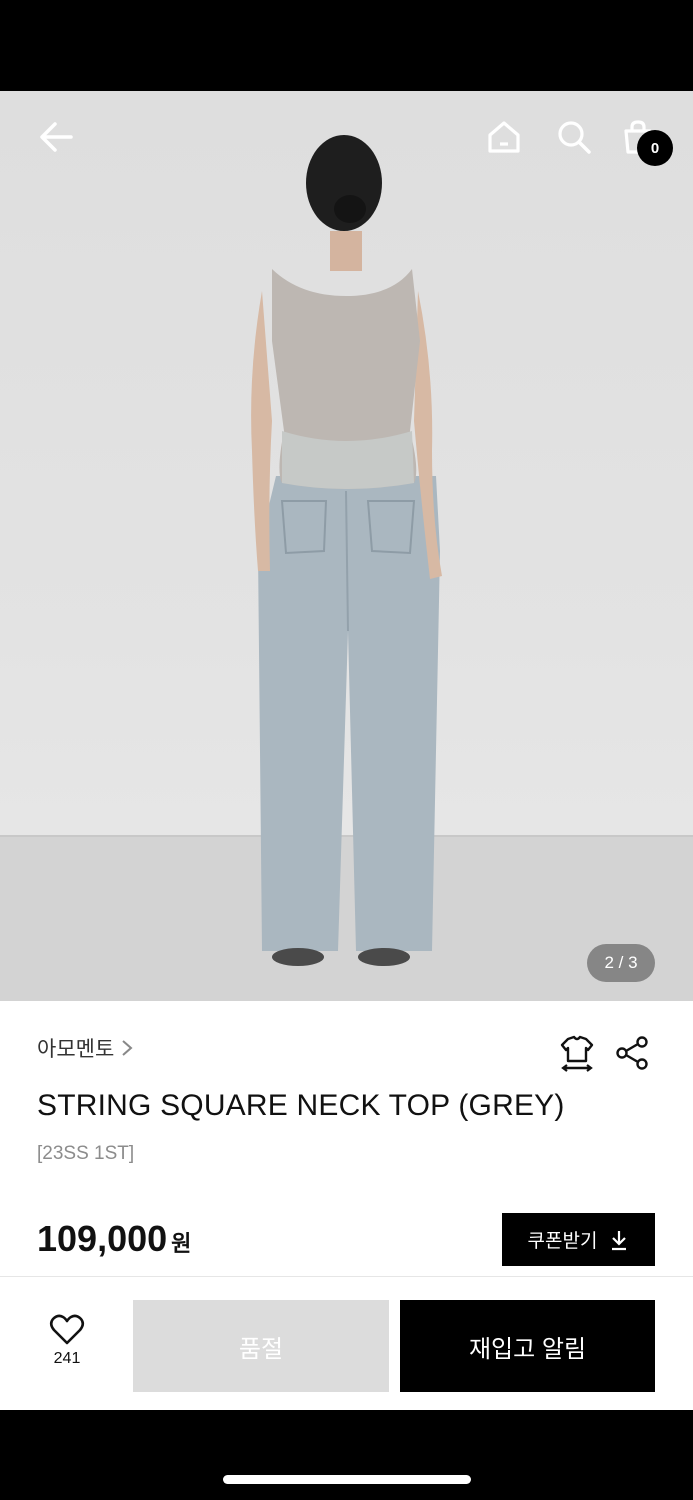 This screenshot has width=693, height=1500. What do you see at coordinates (67, 1329) in the screenshot?
I see `heart-icon` at bounding box center [67, 1329].